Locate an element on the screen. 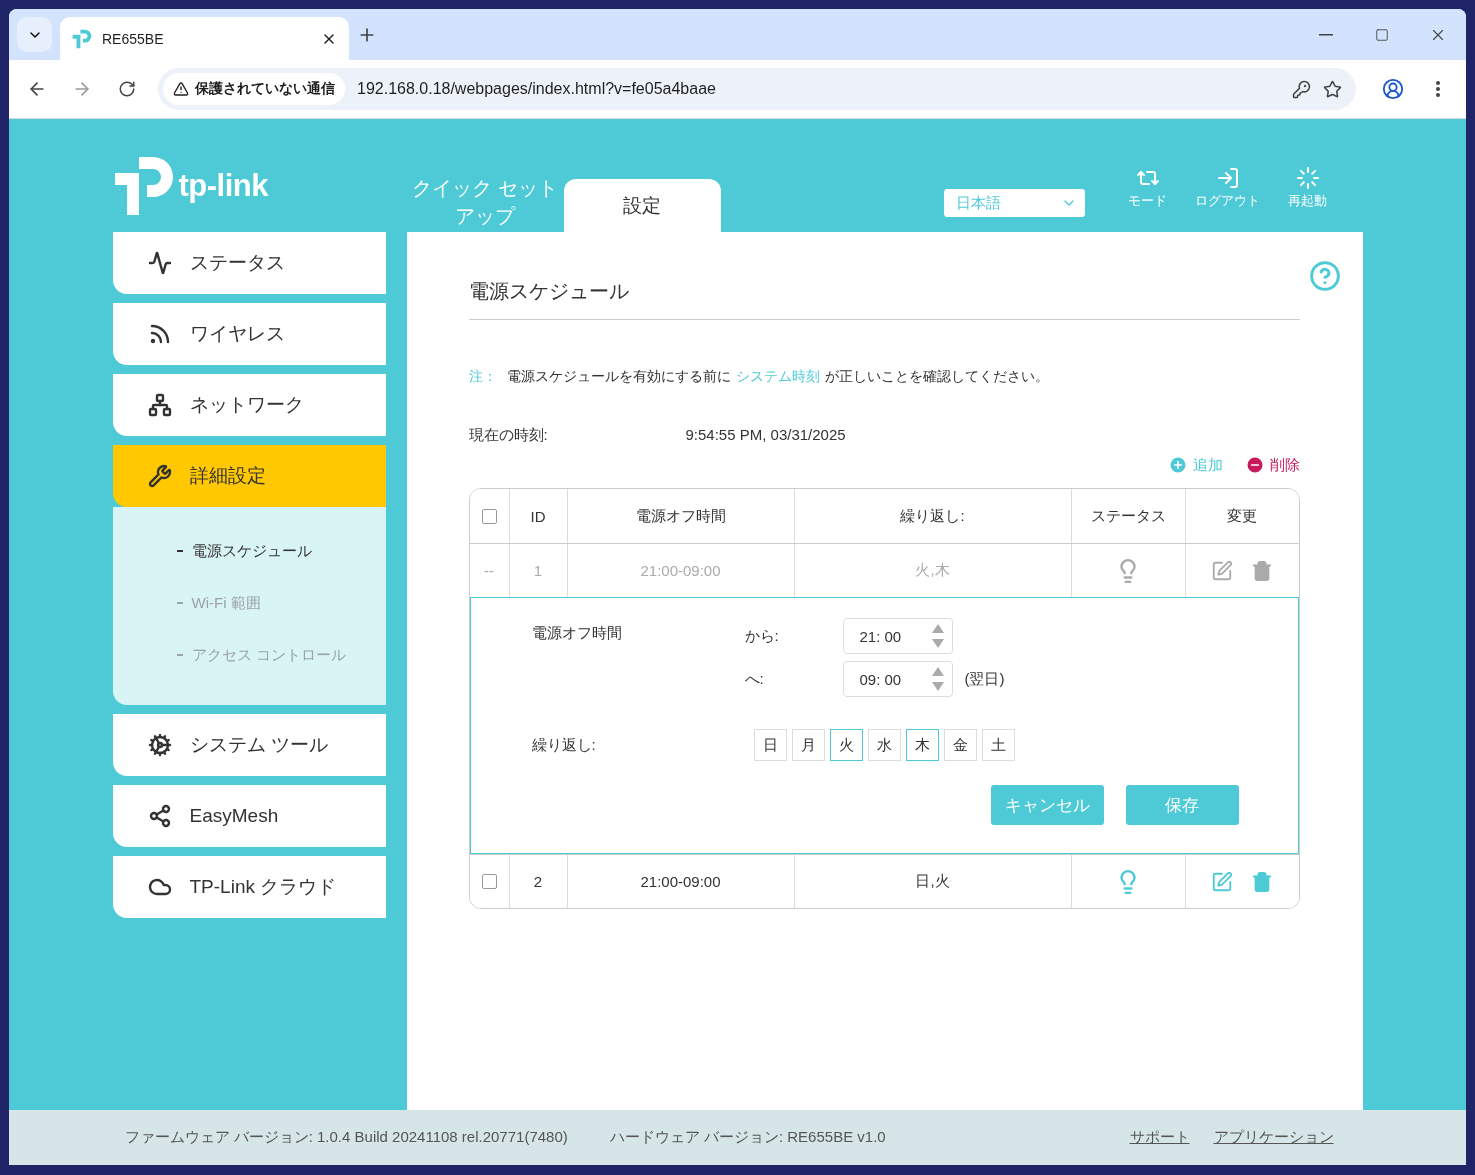 The height and width of the screenshot is (1175, 1475). tab-list-button is located at coordinates (34, 34).